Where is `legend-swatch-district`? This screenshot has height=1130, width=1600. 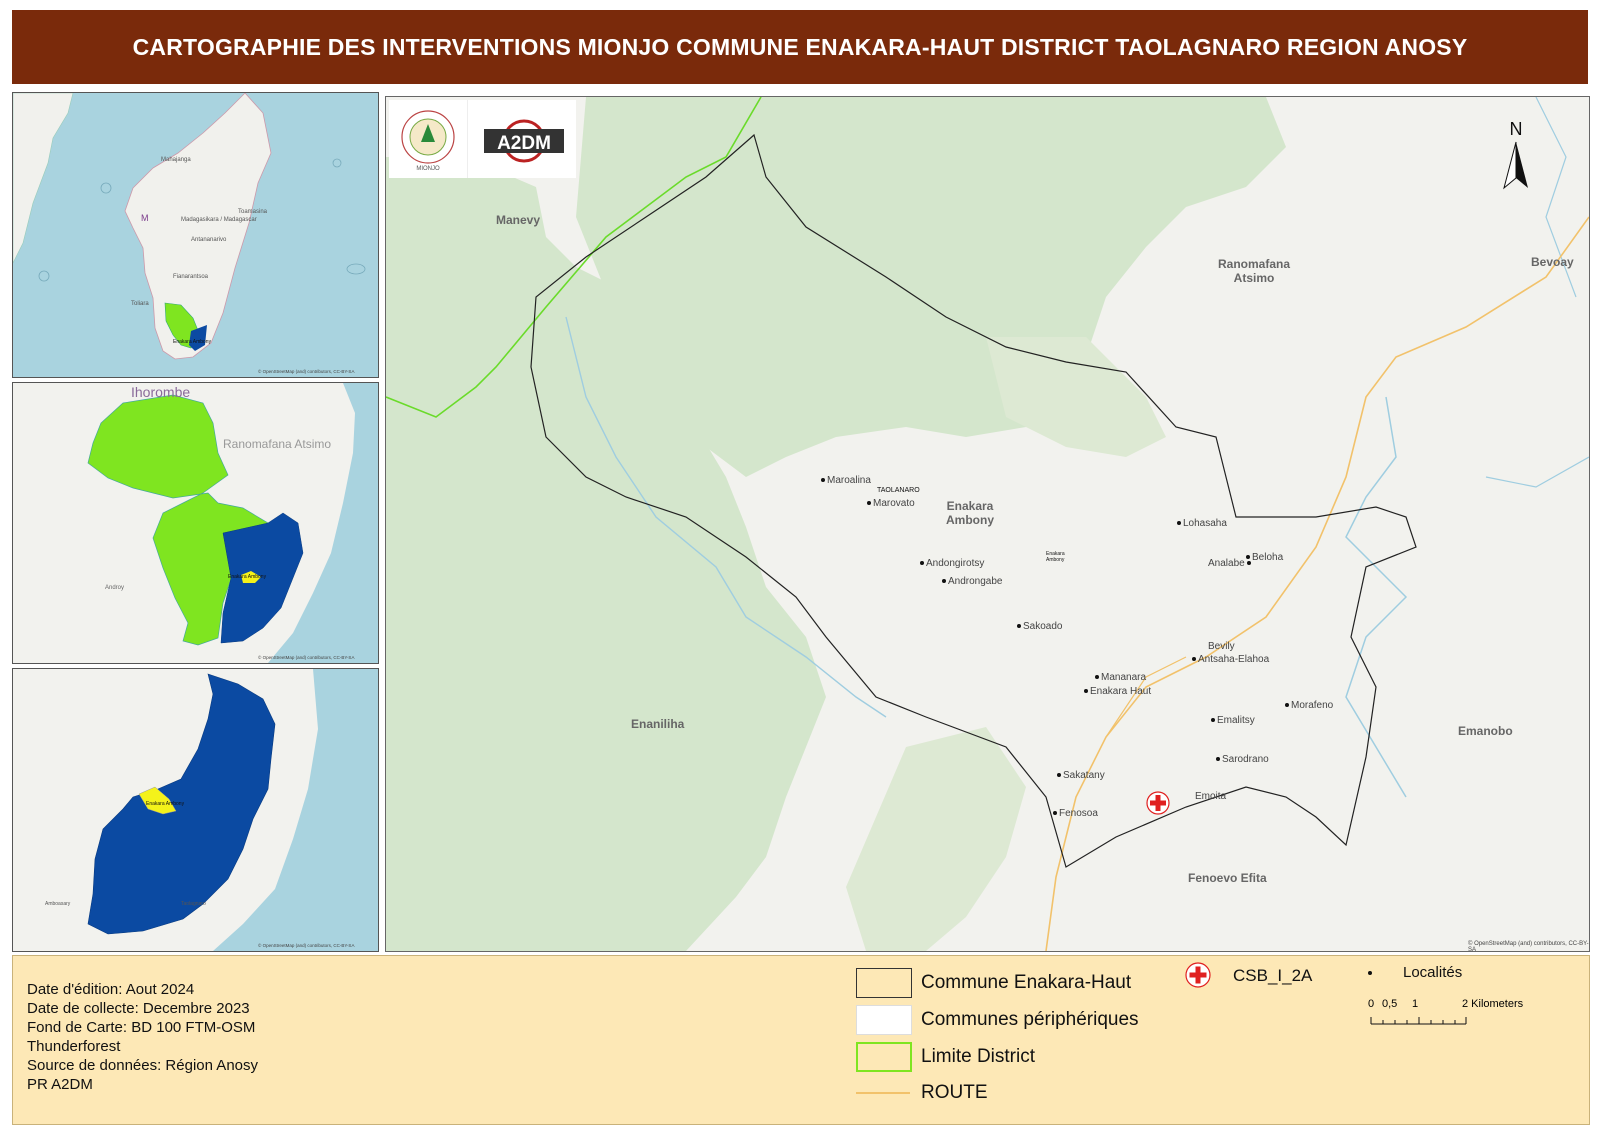
legend-swatch-district is located at coordinates (884, 1057).